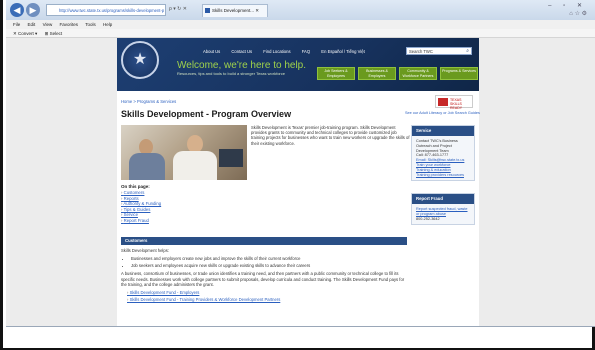  Describe the element at coordinates (443, 175) in the screenshot. I see `service-link-providers: Training providers resources` at that location.